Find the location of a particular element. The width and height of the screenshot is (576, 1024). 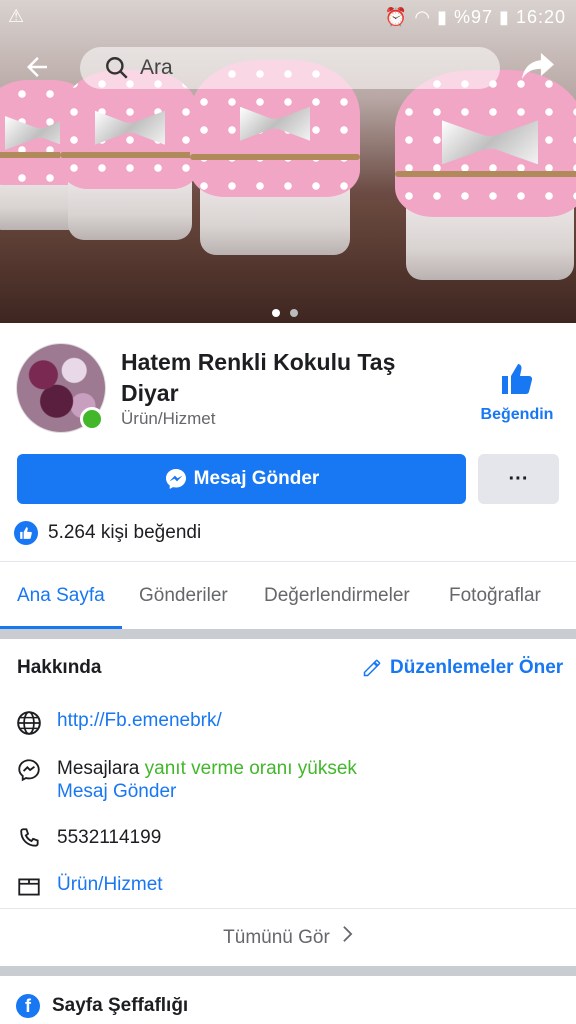

search-bar is located at coordinates (290, 68).